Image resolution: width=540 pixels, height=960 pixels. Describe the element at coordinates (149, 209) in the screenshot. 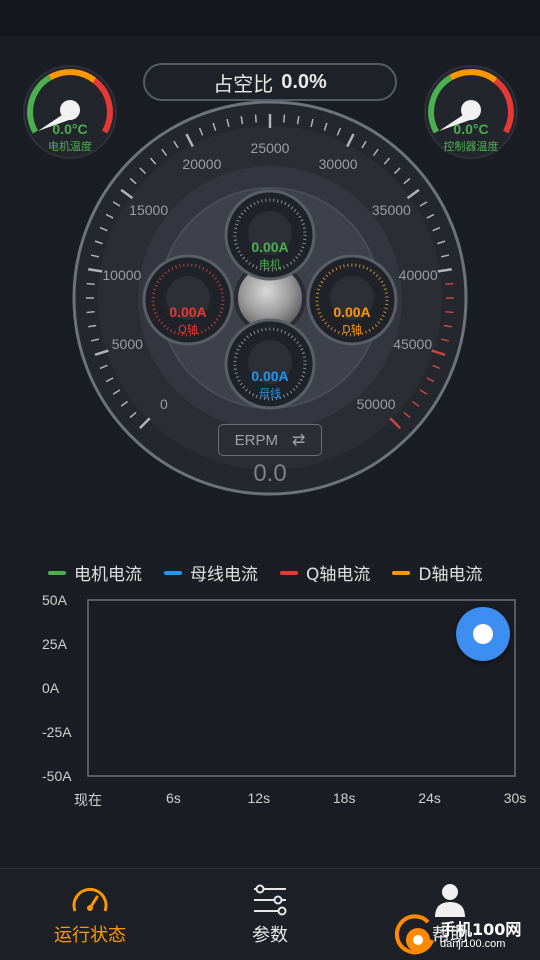

I see `dial-tick-label: 15000` at that location.